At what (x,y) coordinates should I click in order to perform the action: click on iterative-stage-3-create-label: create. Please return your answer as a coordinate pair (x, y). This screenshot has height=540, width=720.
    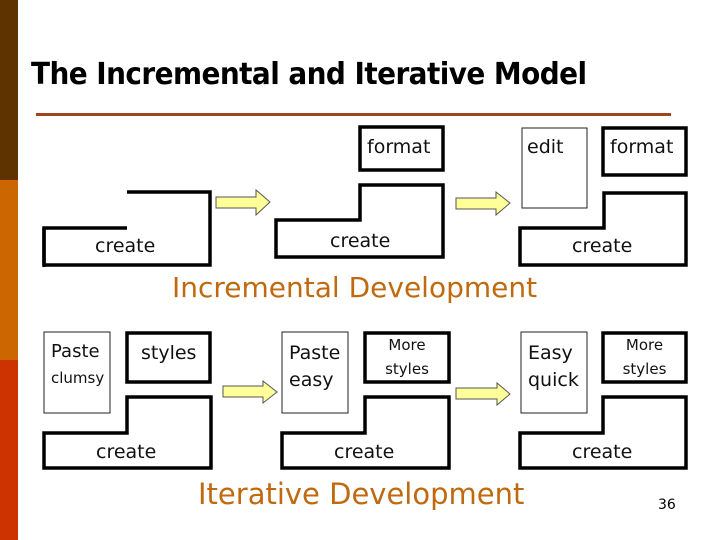
    Looking at the image, I should click on (602, 452).